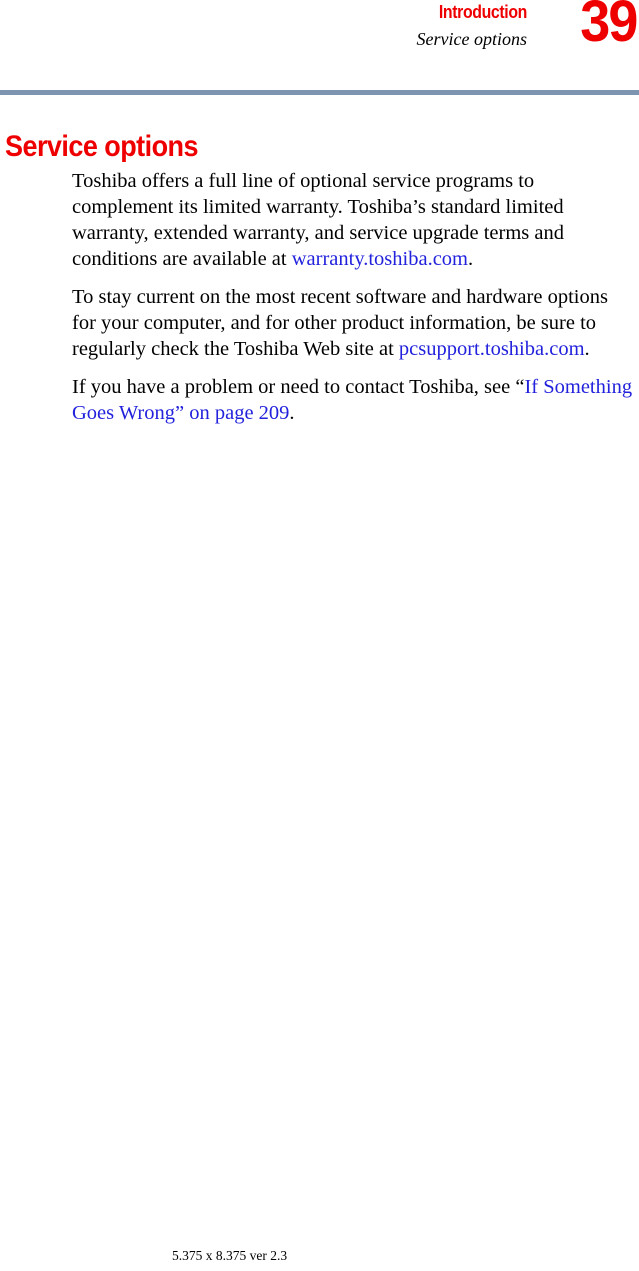 This screenshot has width=639, height=1271. I want to click on footer-spec-label: 5.375 x 8.375 ver 2.3, so click(230, 1255).